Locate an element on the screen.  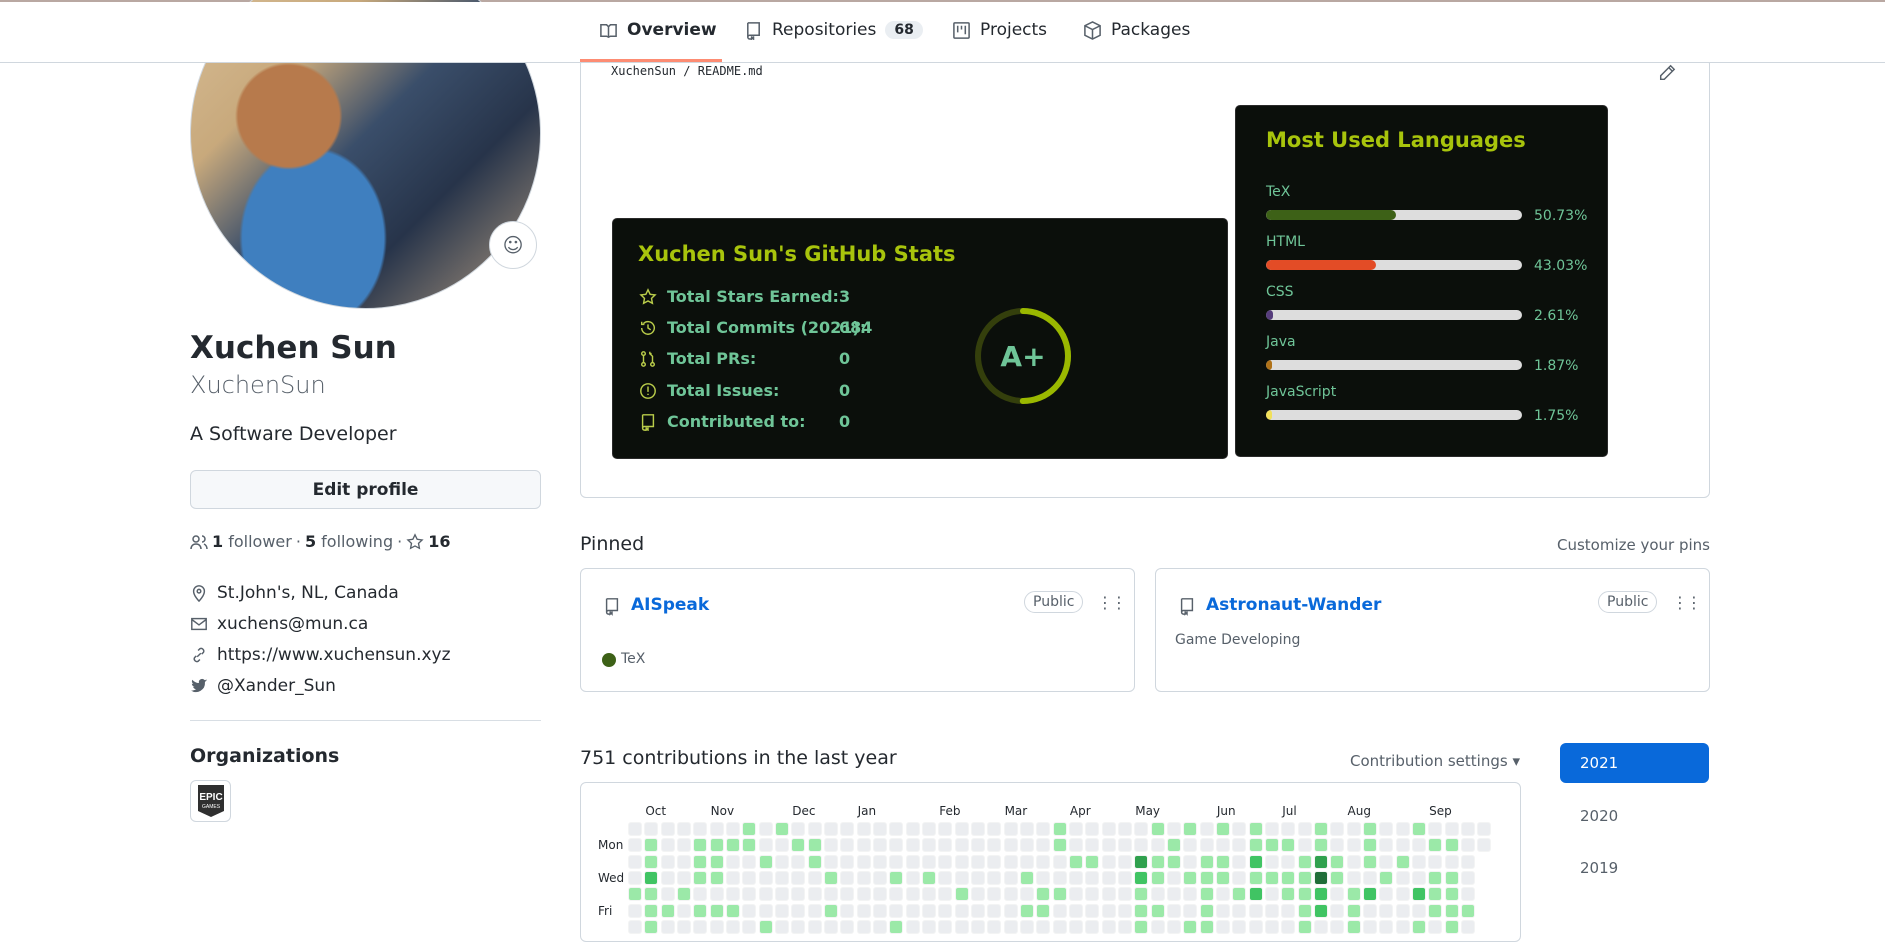
tab-repositories: Repositories 68 is located at coordinates (833, 30).